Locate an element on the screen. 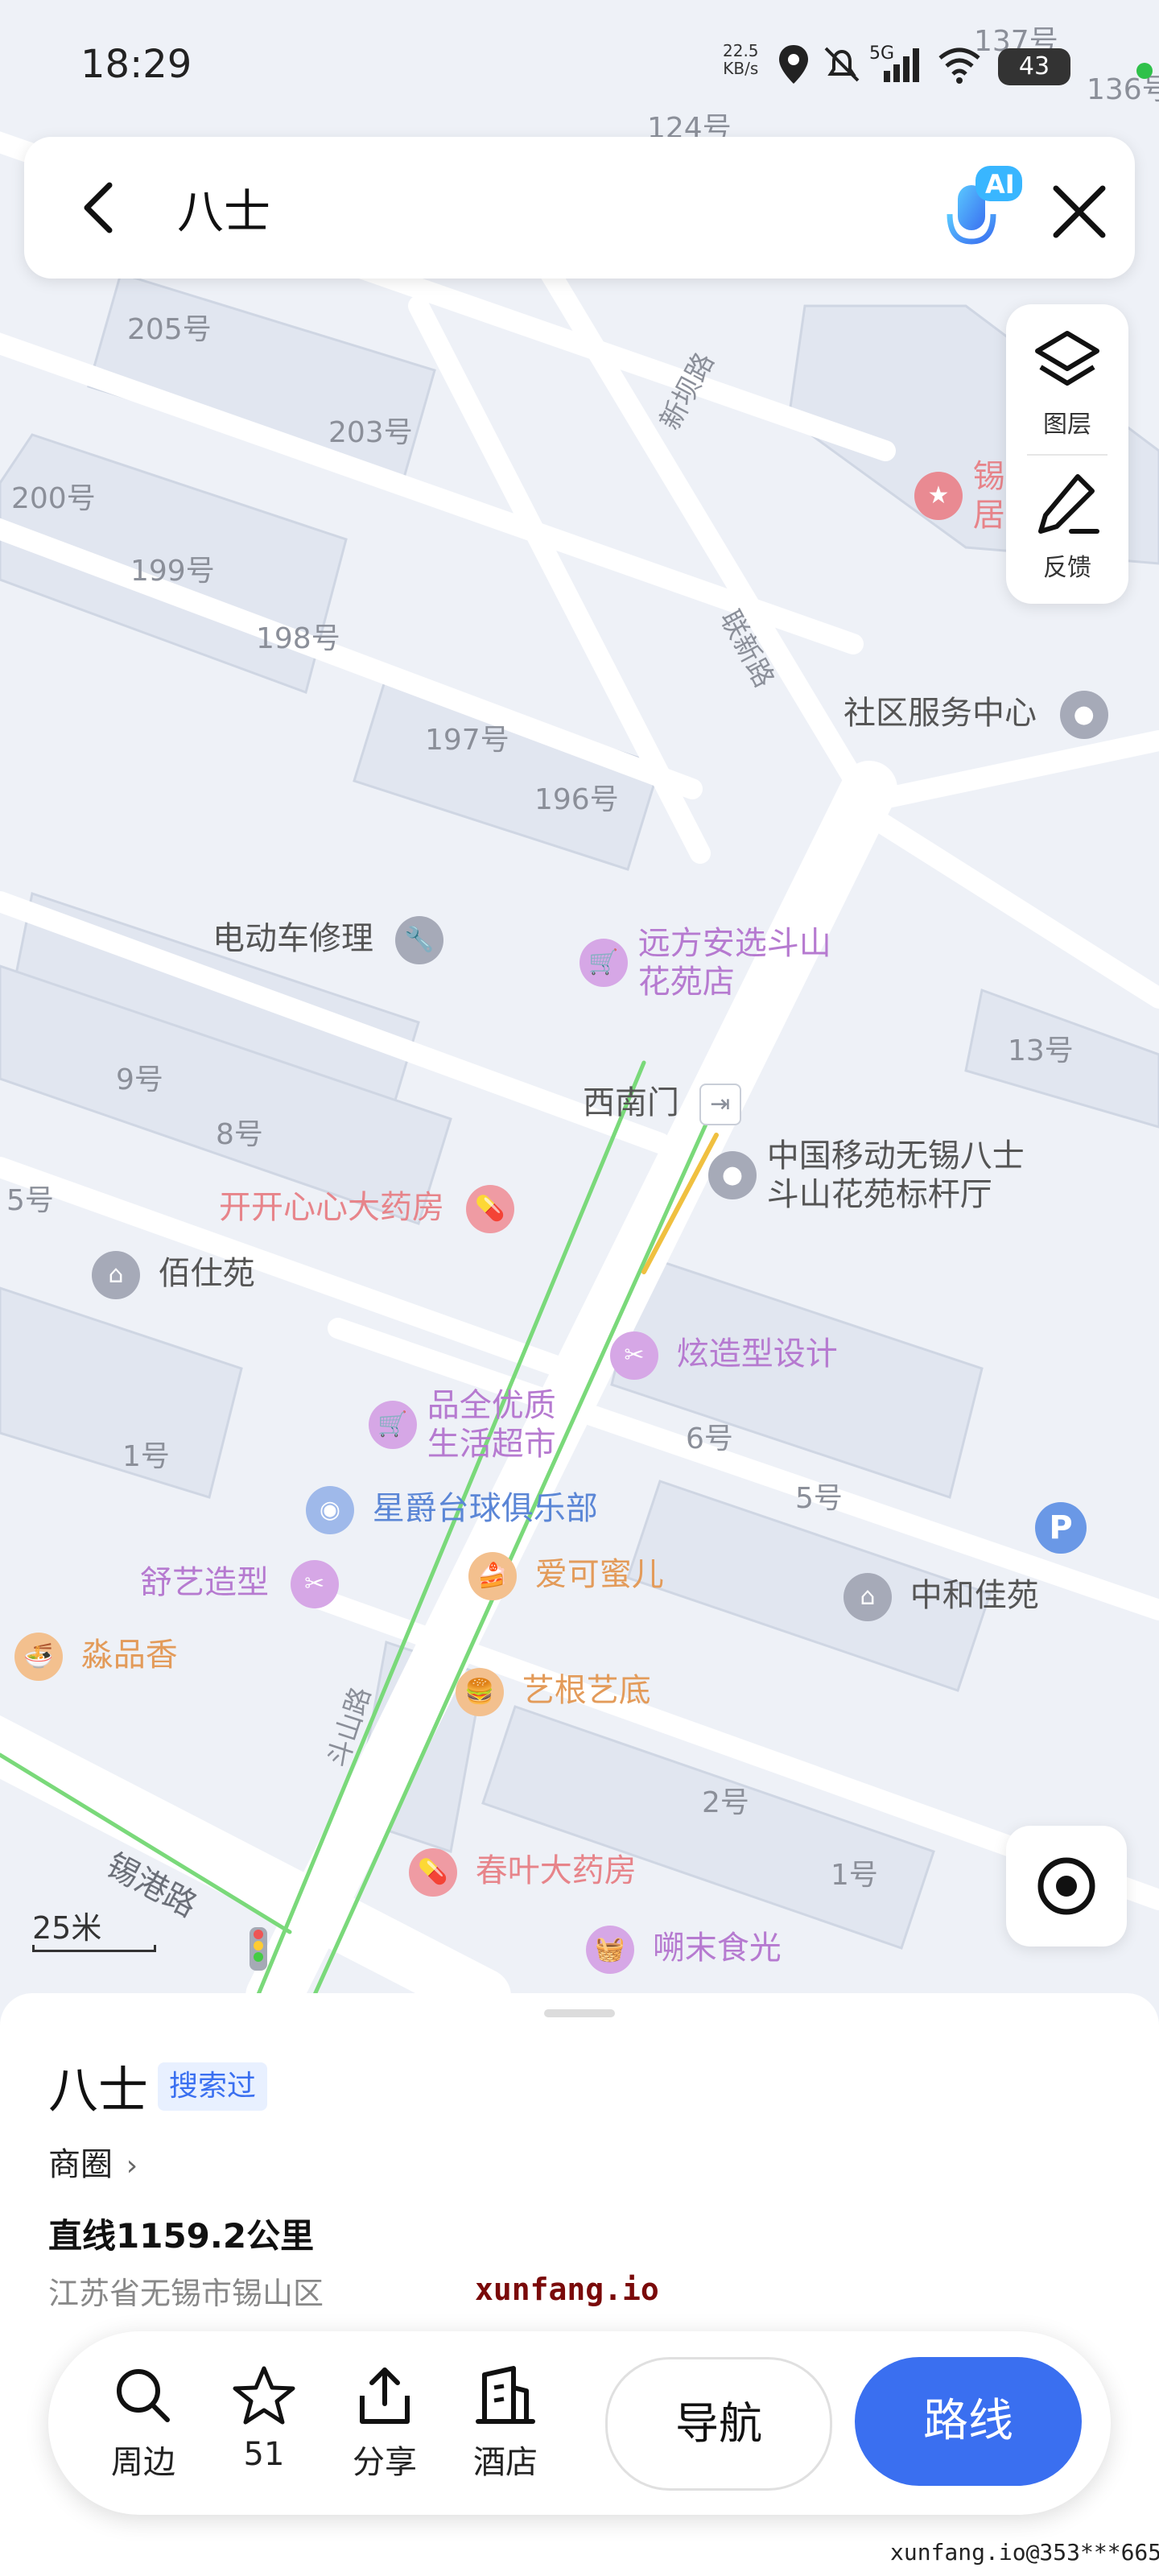 The image size is (1159, 2576). place-title: 八士 is located at coordinates (98, 2090).